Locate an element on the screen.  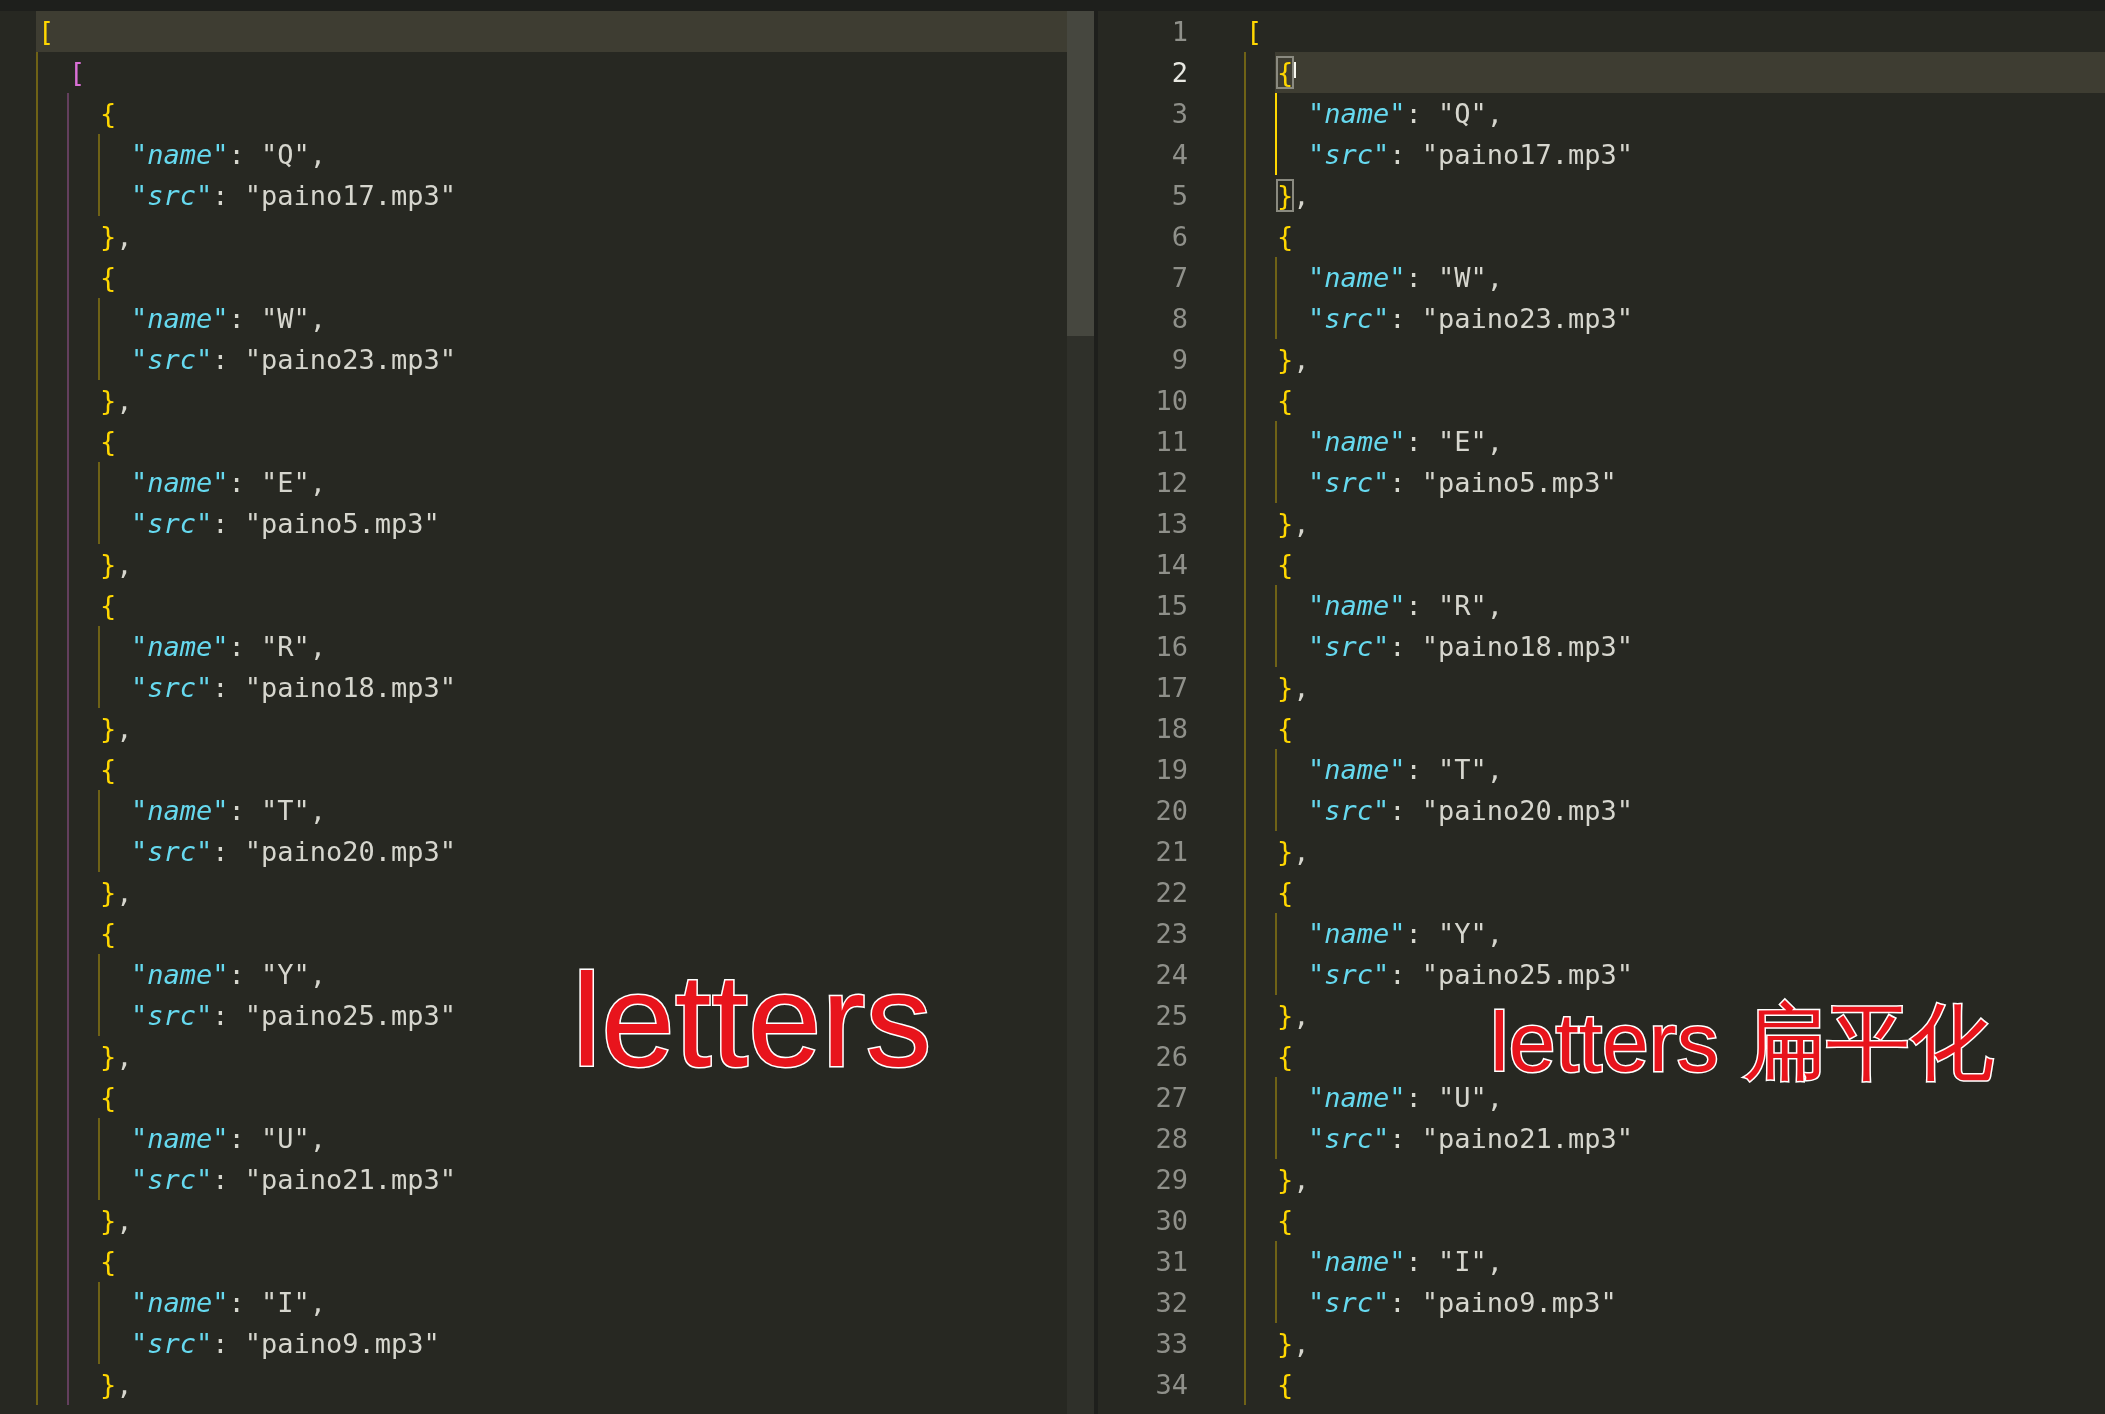
line-number: 14 is located at coordinates (1171, 565).